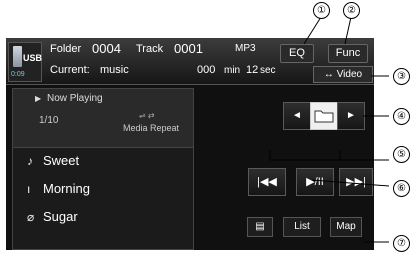 The width and height of the screenshot is (416, 256). Describe the element at coordinates (114, 70) in the screenshot. I see `current-value: music` at that location.